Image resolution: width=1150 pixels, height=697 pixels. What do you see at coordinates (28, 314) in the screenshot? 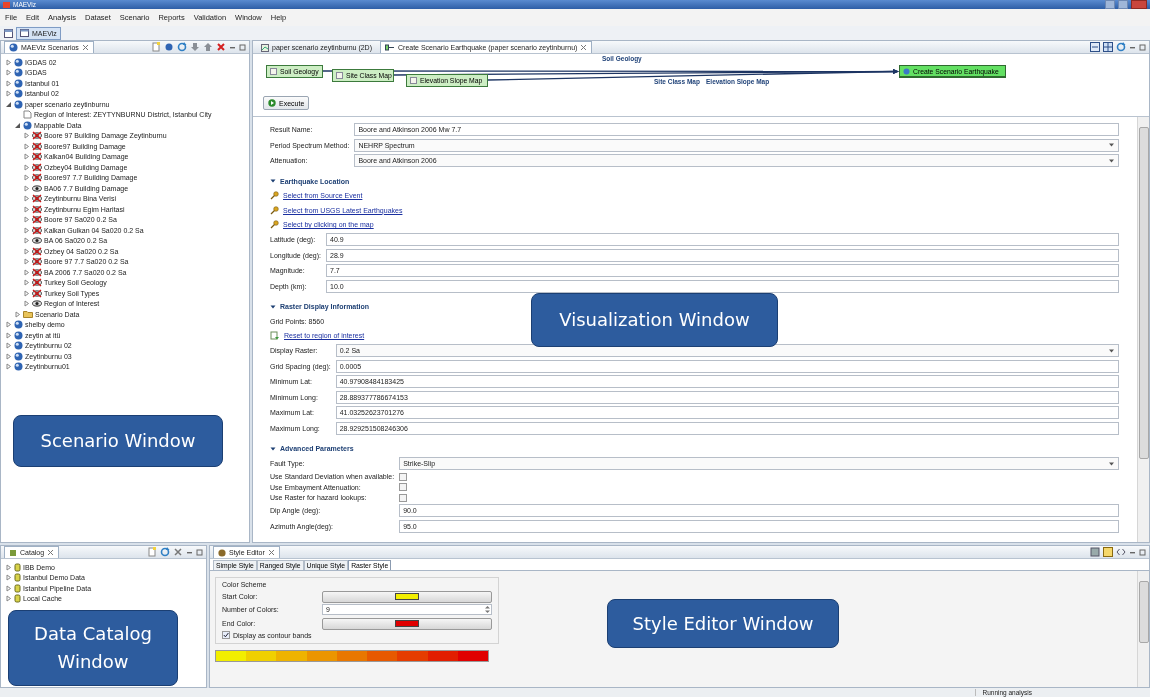
I see `folder-icon` at bounding box center [28, 314].